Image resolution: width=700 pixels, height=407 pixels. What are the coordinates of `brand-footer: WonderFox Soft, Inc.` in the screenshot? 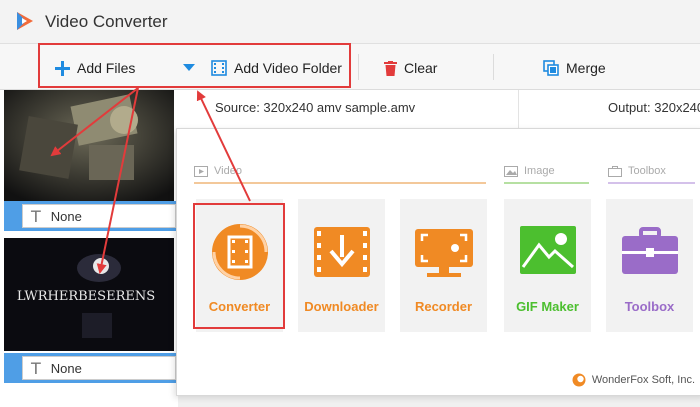 It's located at (633, 380).